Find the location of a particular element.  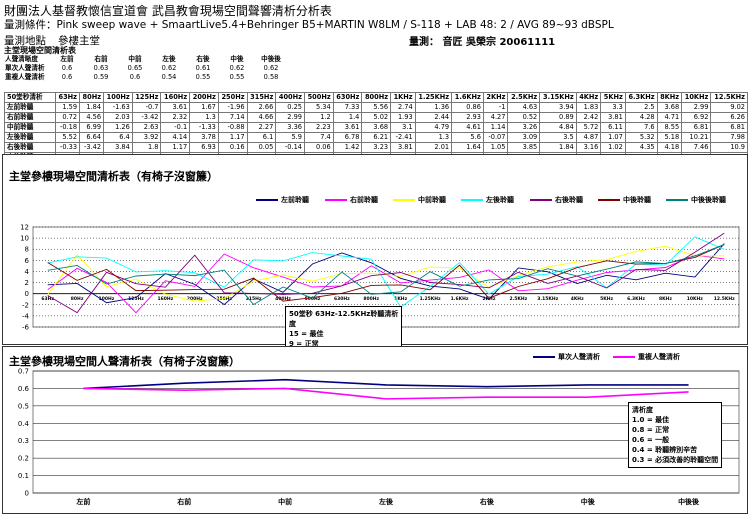

table-header-cell: 200Hz is located at coordinates (204, 97).